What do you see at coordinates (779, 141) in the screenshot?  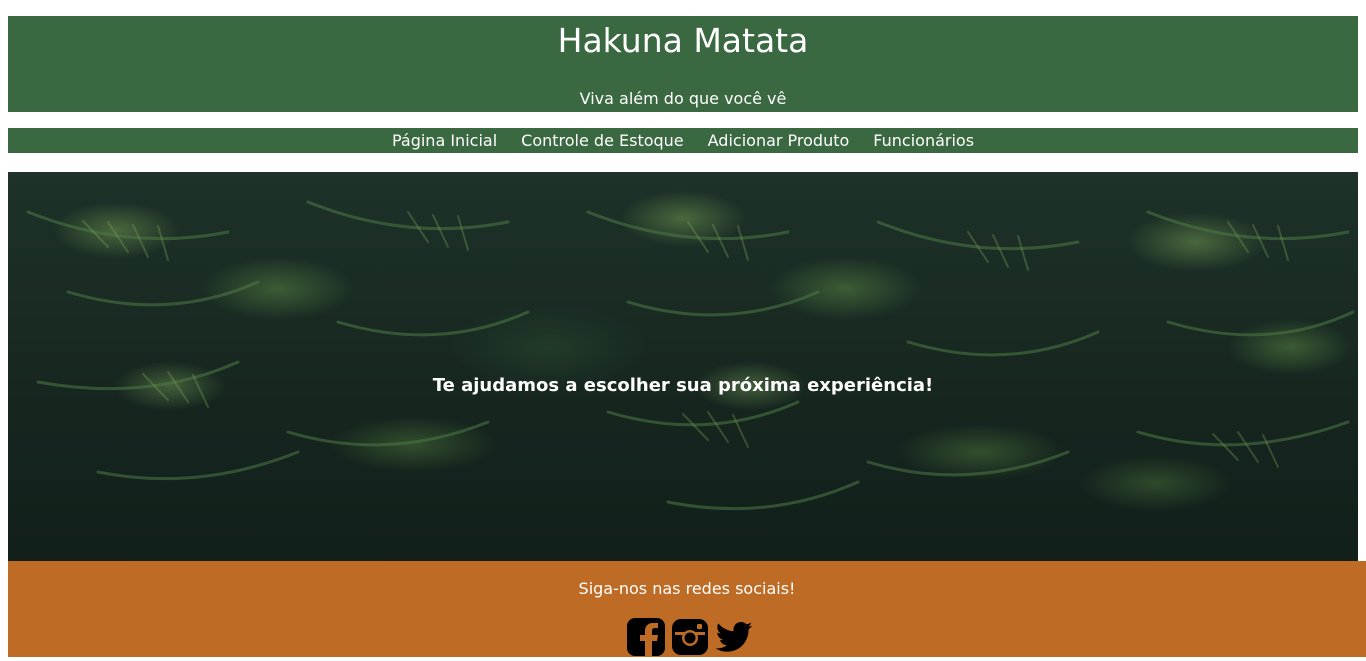 I see `nav-item-add-product: Adicionar Produto` at bounding box center [779, 141].